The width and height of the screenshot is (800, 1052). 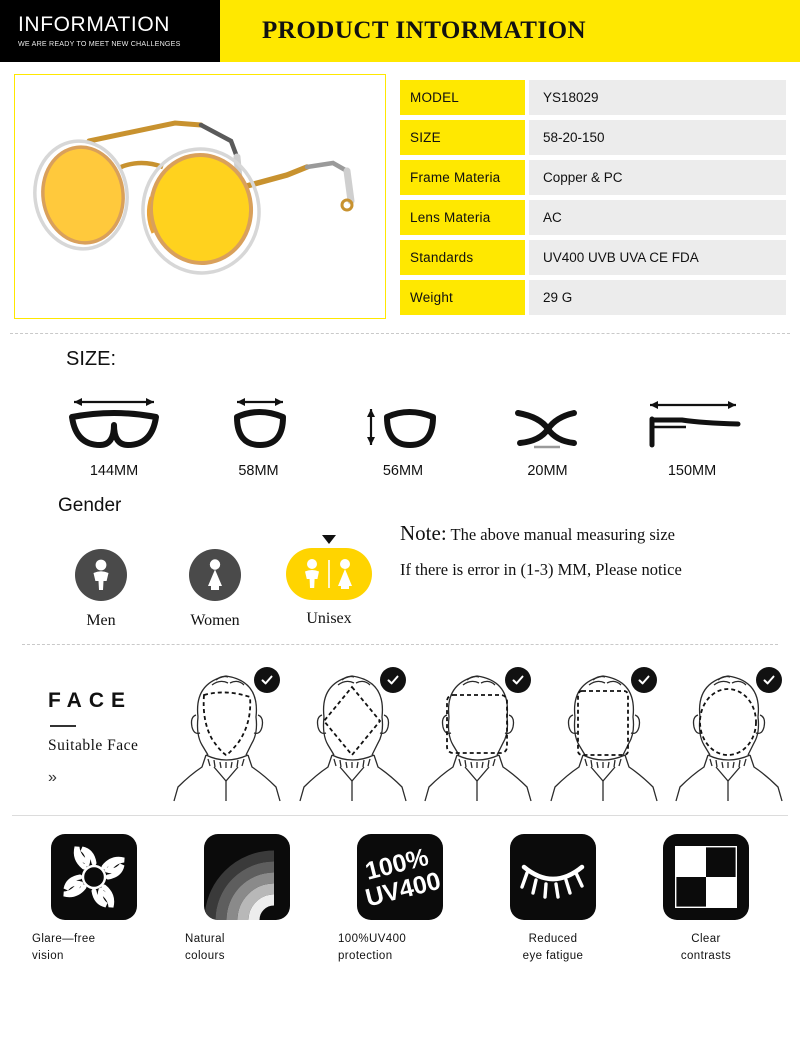 What do you see at coordinates (52, 777) in the screenshot?
I see `chevron-right-icon: »` at bounding box center [52, 777].